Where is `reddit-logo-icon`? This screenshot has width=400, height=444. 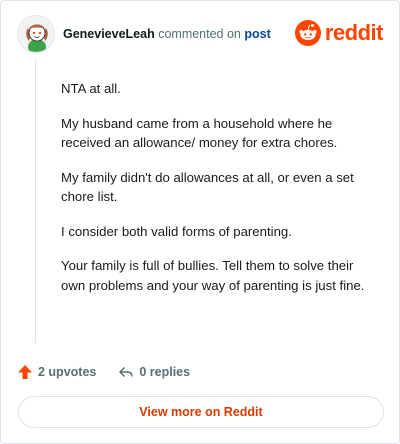 reddit-logo-icon is located at coordinates (307, 33).